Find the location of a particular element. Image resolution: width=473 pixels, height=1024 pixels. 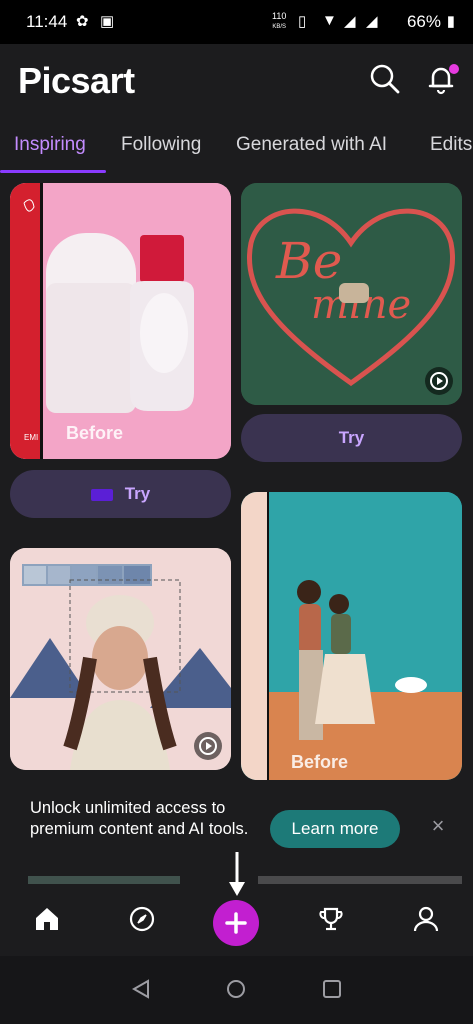

app-header: Picsart is located at coordinates (236, 82).